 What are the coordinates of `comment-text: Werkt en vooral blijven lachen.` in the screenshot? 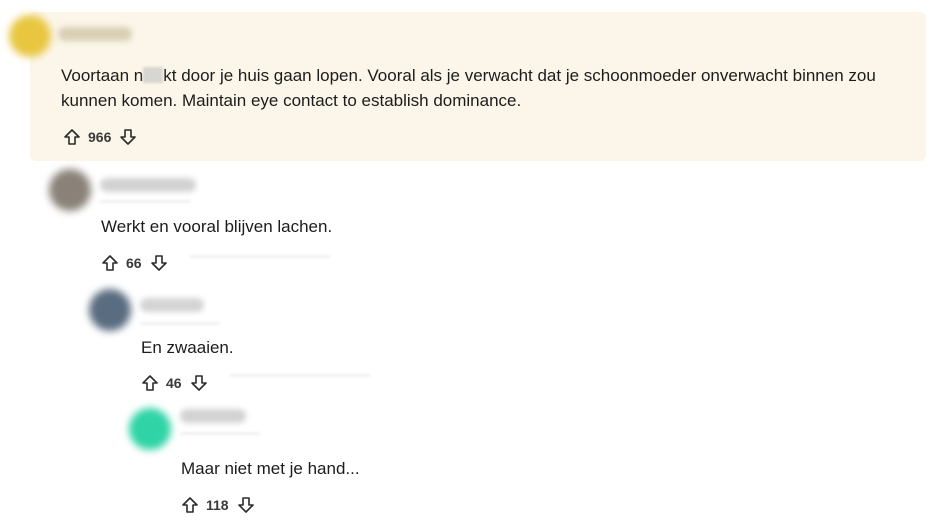 It's located at (217, 226).